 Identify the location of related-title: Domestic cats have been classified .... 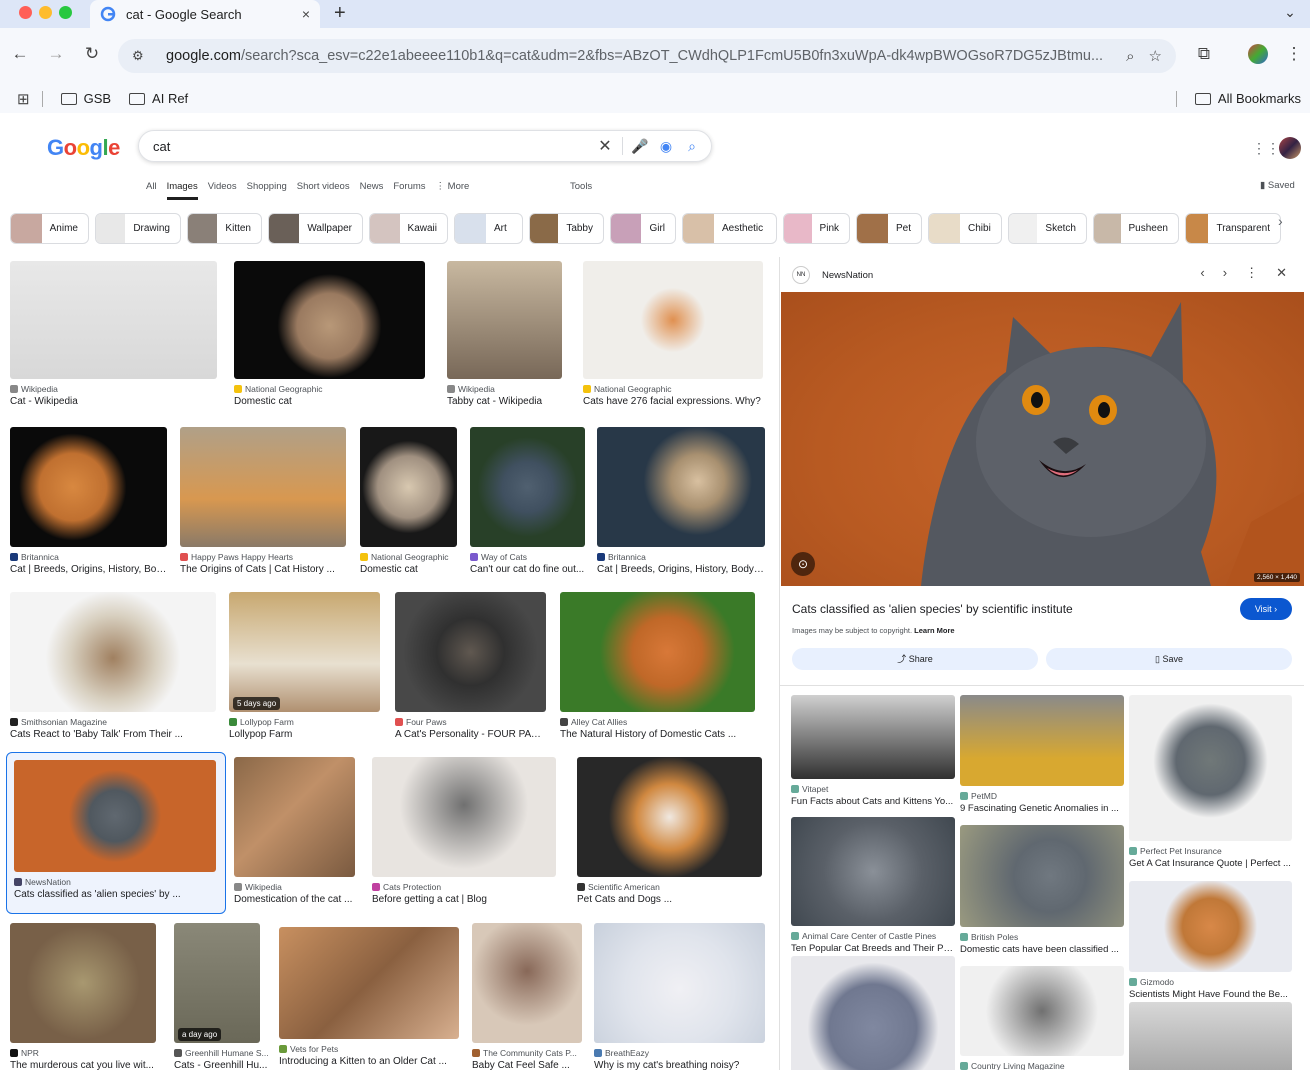
(1042, 949).